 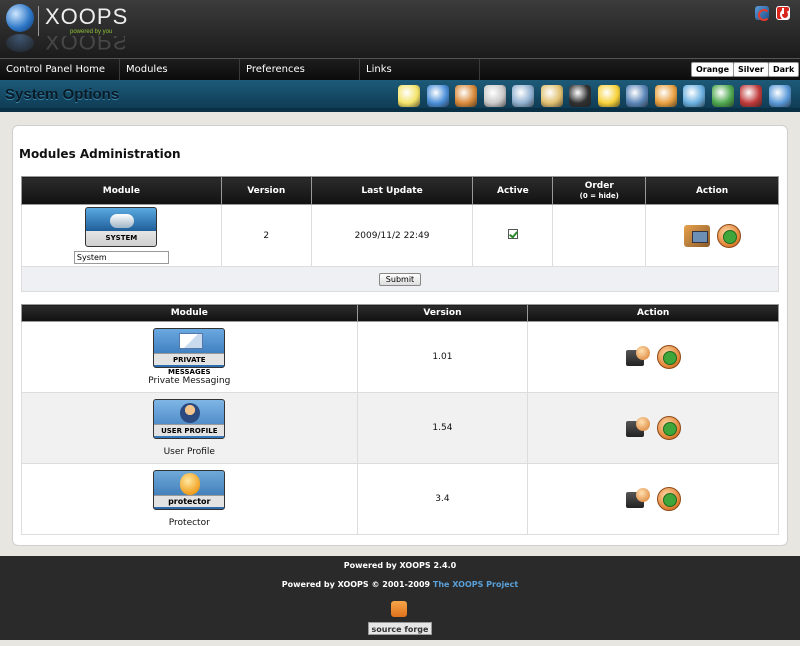 I want to click on edit-users-icon, so click(x=551, y=96).